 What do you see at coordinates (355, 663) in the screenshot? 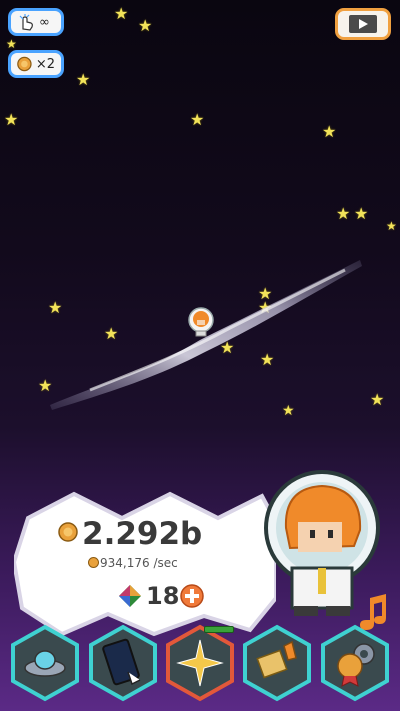
I see `medal-settings-button` at bounding box center [355, 663].